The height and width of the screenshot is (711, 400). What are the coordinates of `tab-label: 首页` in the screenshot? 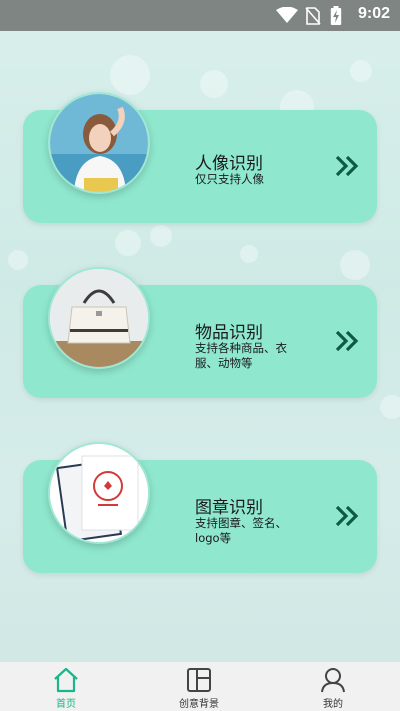 It's located at (66, 704).